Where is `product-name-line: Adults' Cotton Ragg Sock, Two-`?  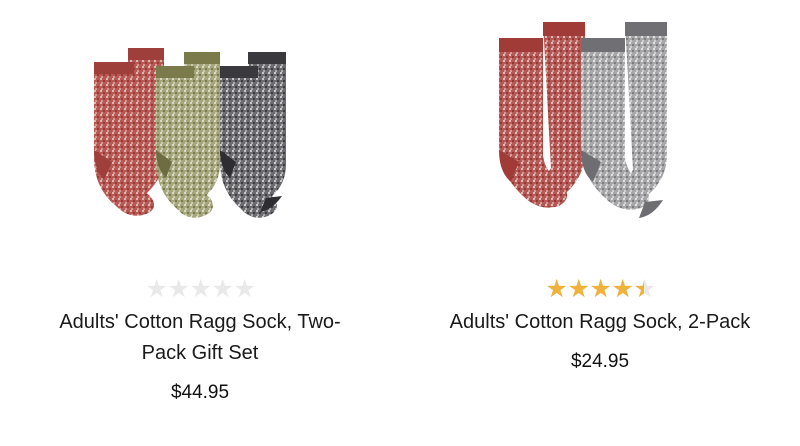
product-name-line: Adults' Cotton Ragg Sock, Two- is located at coordinates (200, 322).